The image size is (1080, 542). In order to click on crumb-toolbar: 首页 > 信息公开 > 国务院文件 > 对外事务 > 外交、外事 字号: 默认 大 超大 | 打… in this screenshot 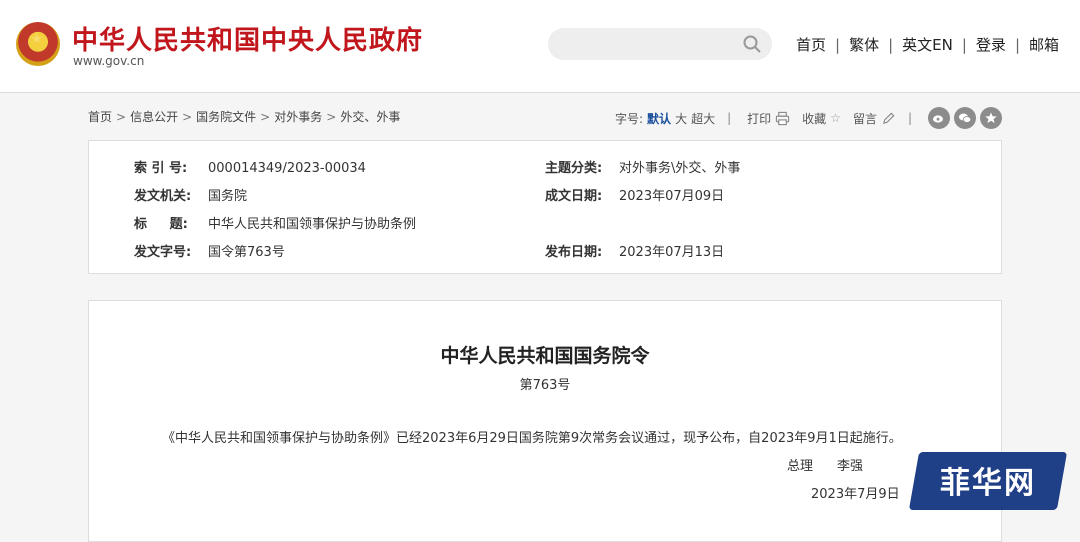, I will do `click(545, 118)`.